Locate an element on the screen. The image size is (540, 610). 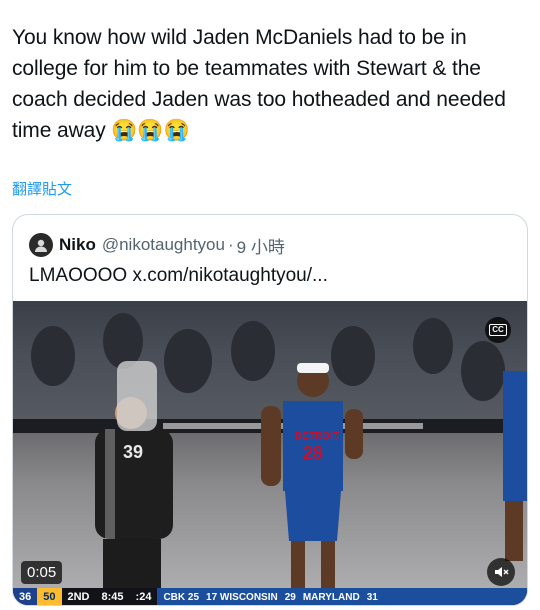
svg-text: 28 is located at coordinates (313, 453).